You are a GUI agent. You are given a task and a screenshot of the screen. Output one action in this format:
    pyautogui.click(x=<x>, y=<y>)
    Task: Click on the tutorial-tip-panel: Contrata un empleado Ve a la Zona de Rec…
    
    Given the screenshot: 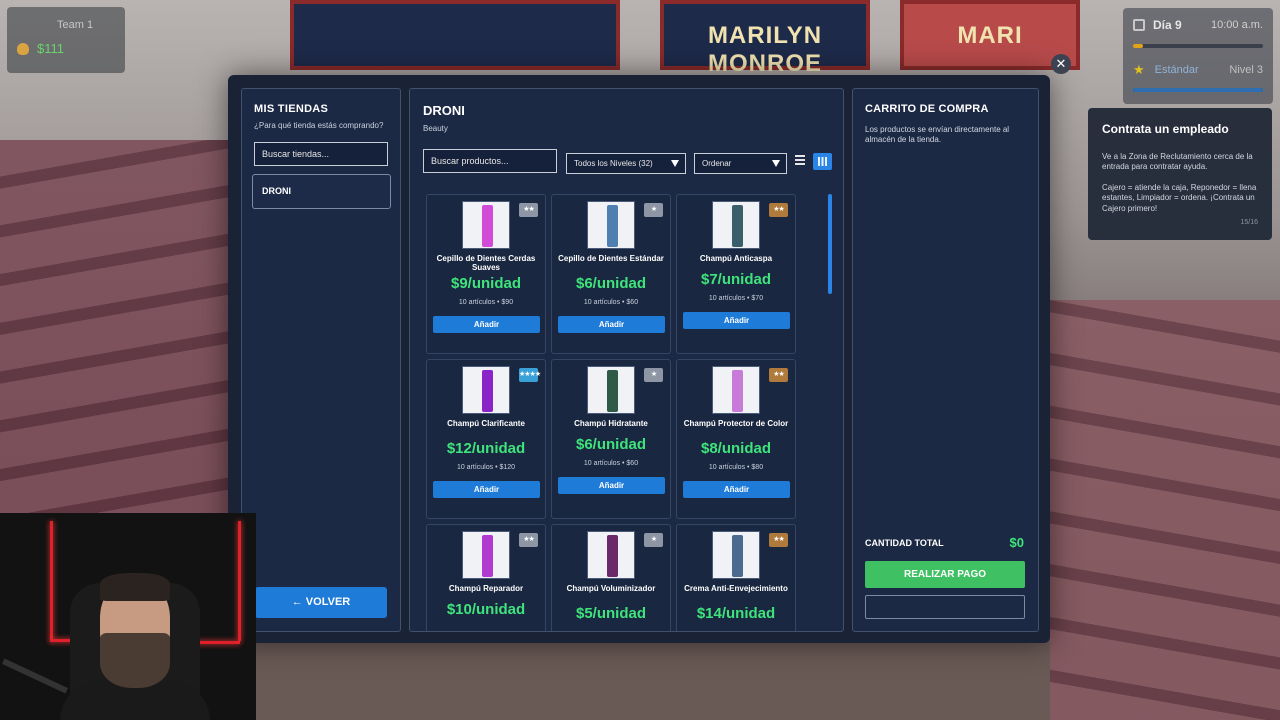 What is the action you would take?
    pyautogui.click(x=1180, y=174)
    